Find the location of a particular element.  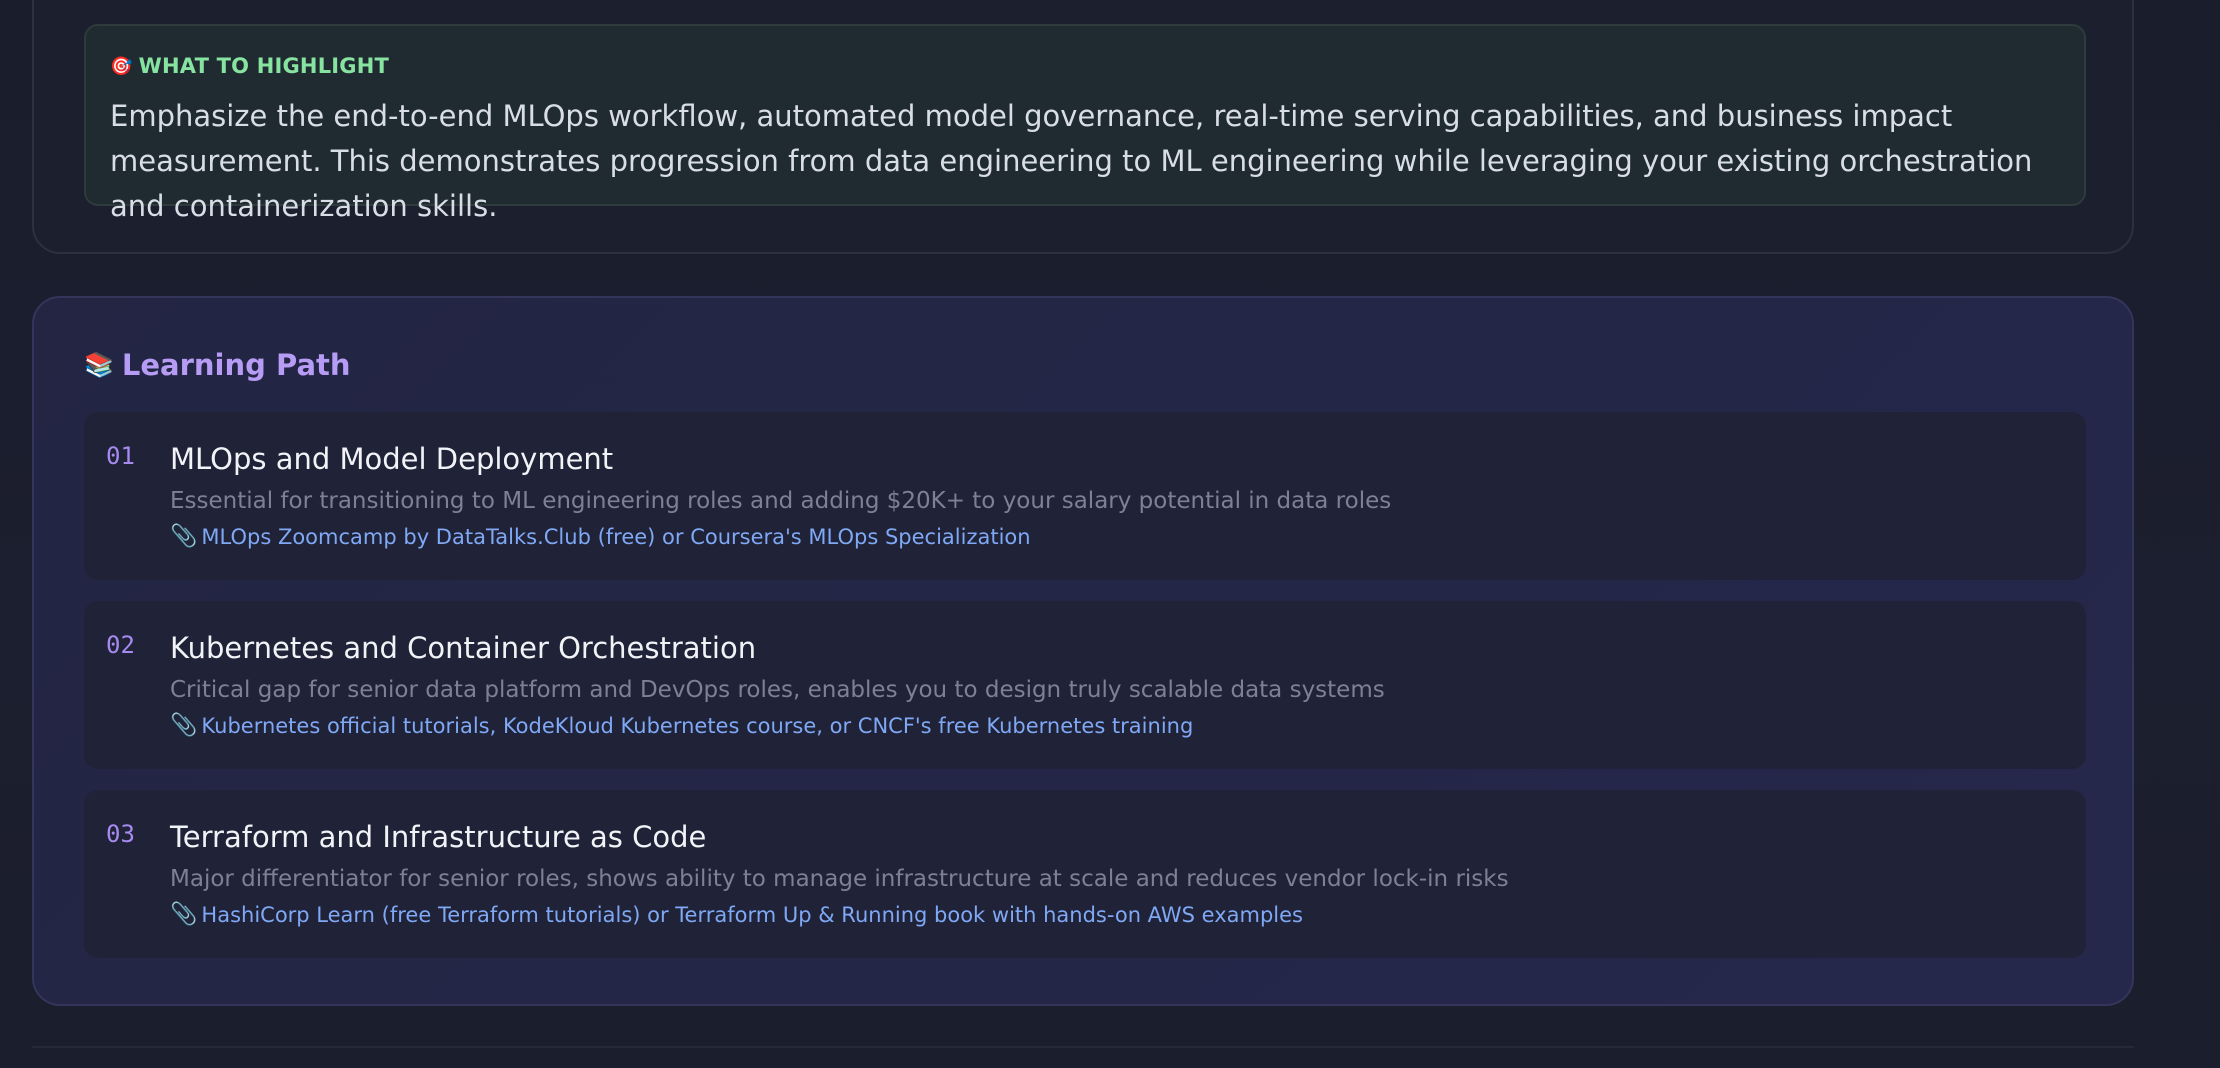

learning-path-title: 📚 Learning Path is located at coordinates (217, 365).